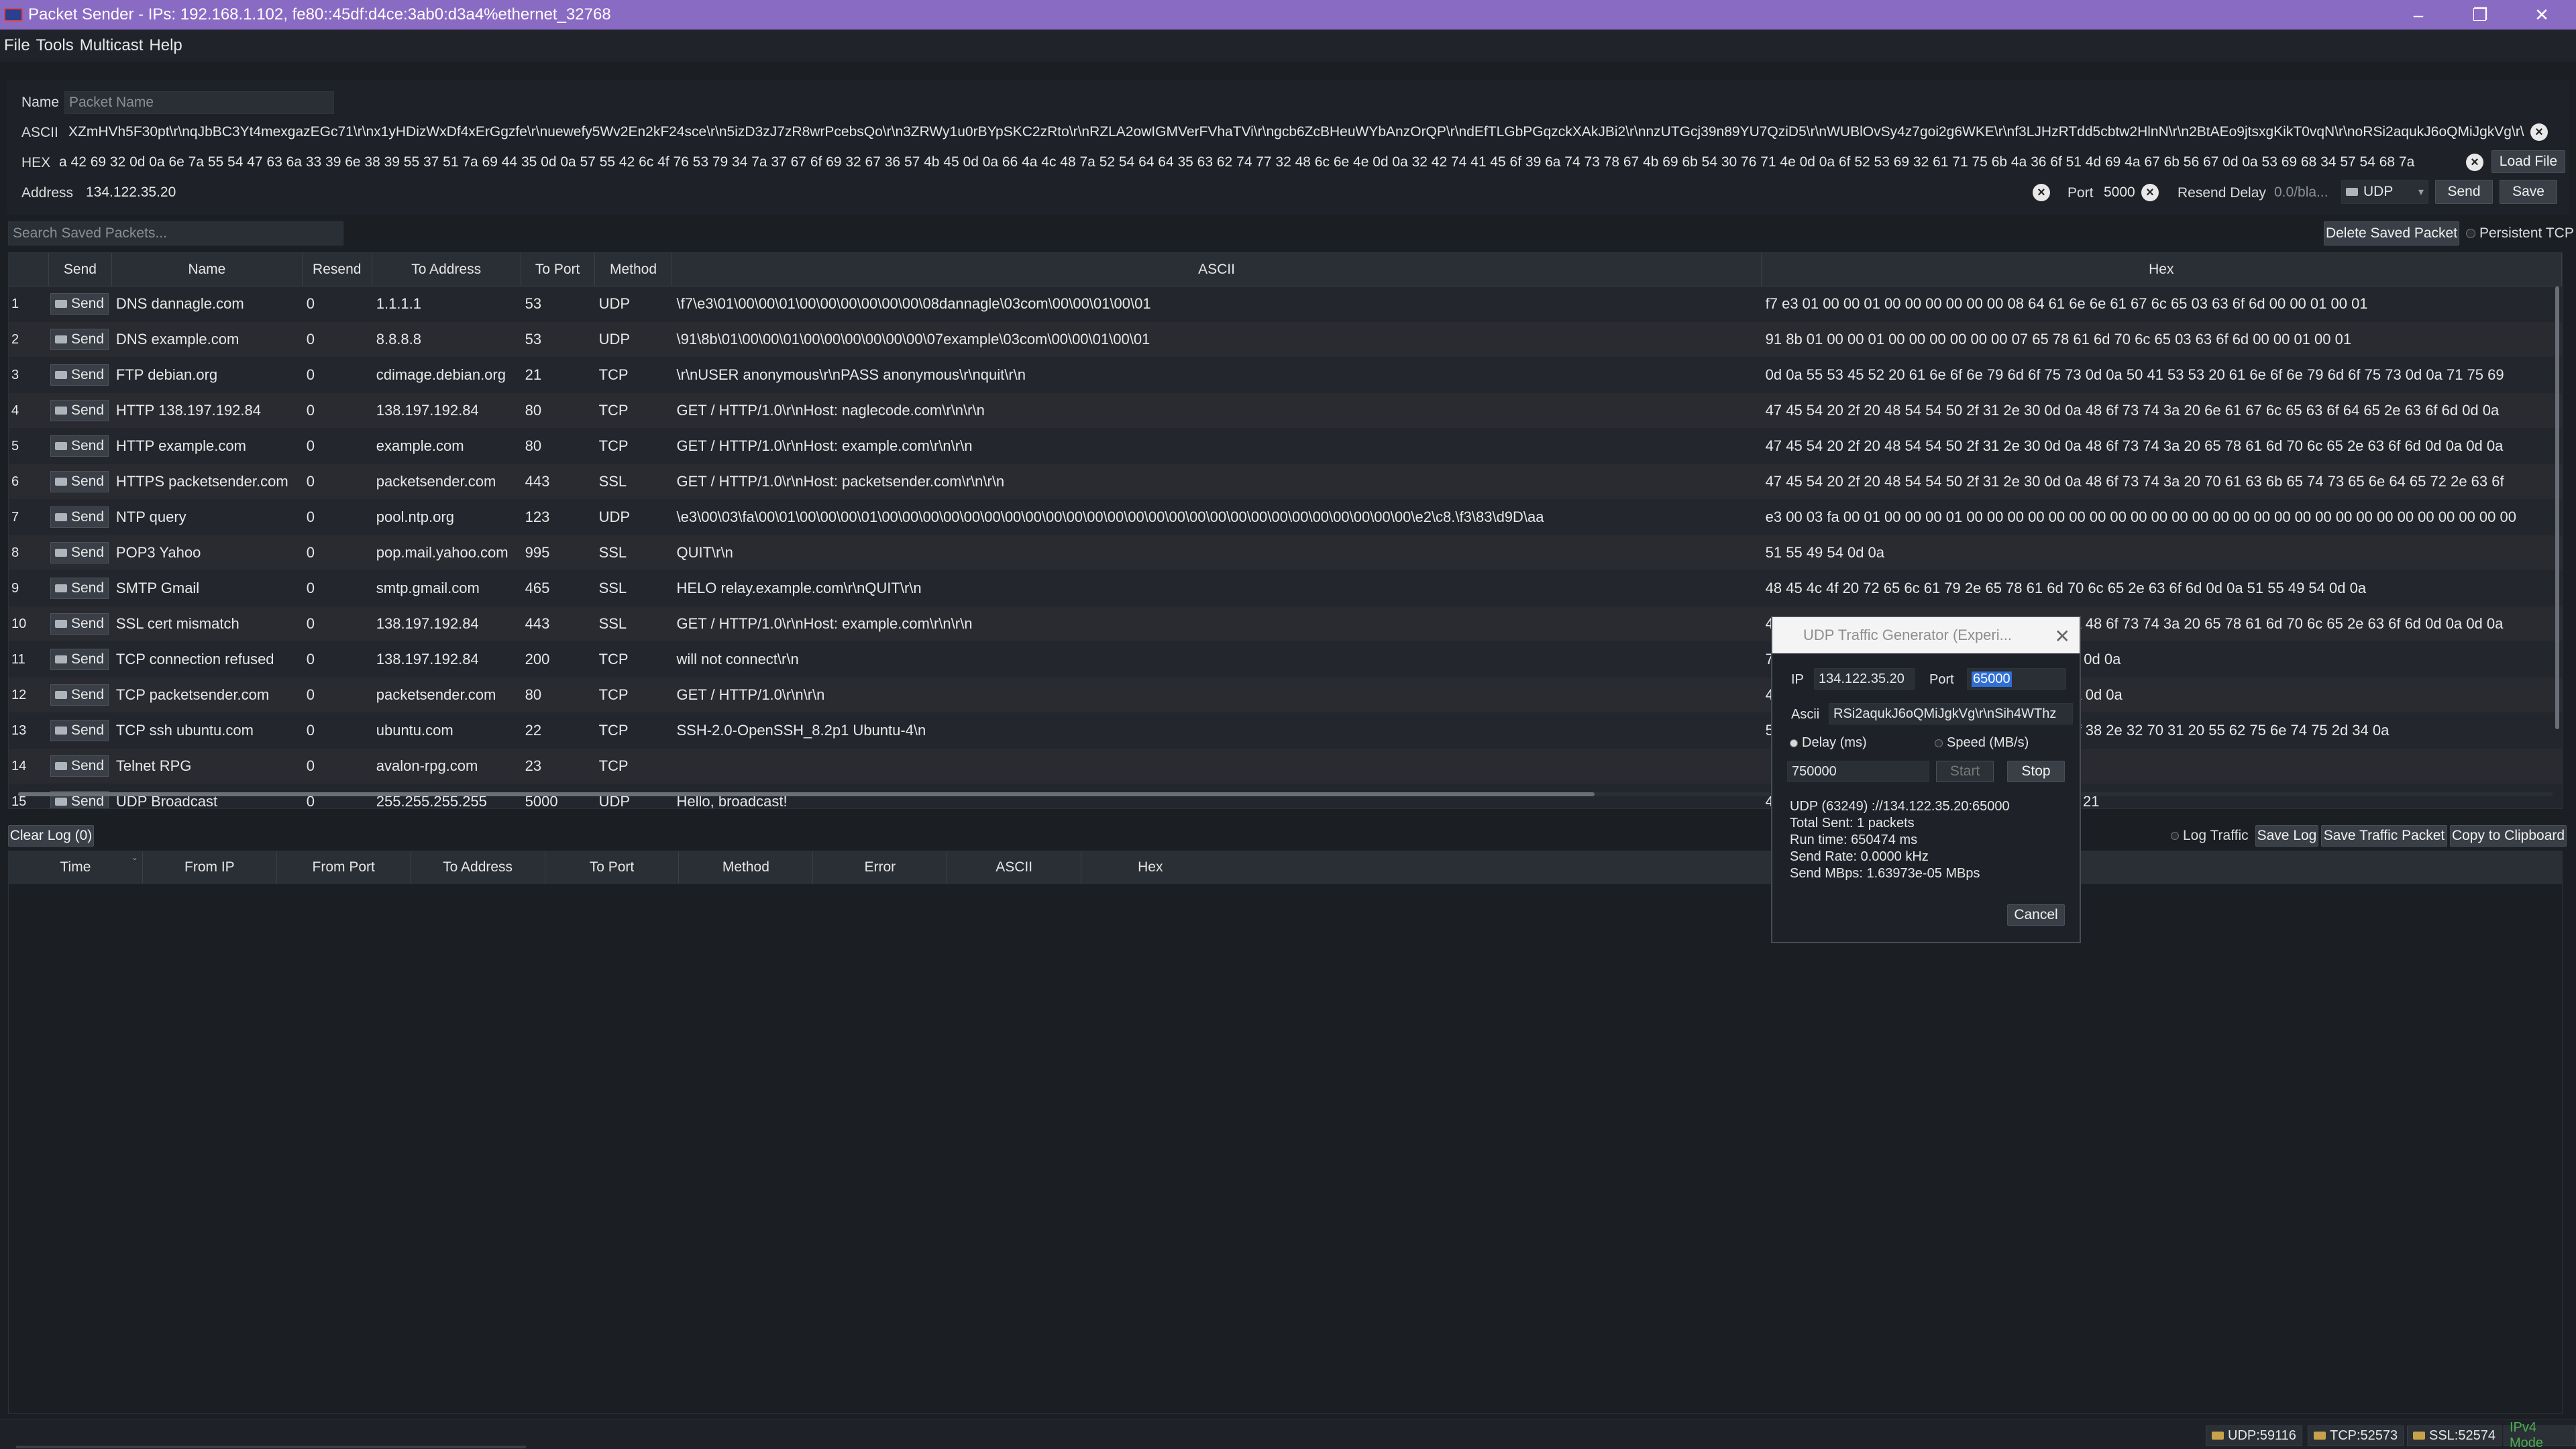 This screenshot has width=2576, height=1449. What do you see at coordinates (199, 102) in the screenshot?
I see `packet-name-input: Packet Name` at bounding box center [199, 102].